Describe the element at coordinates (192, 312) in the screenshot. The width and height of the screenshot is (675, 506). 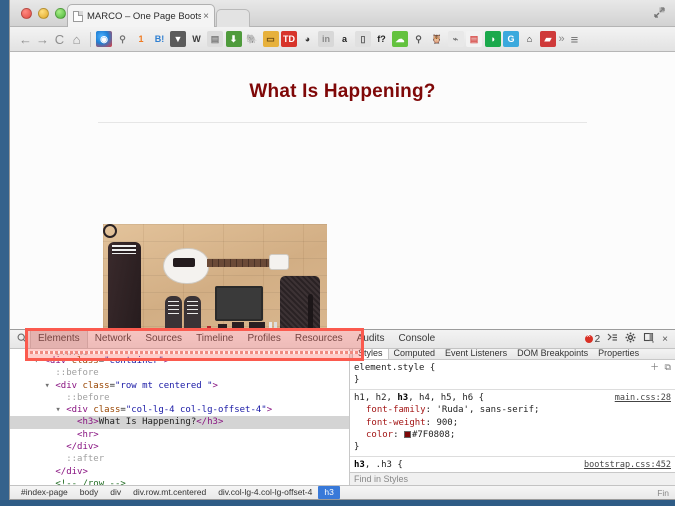
I see `photo-sneaker-right` at that location.